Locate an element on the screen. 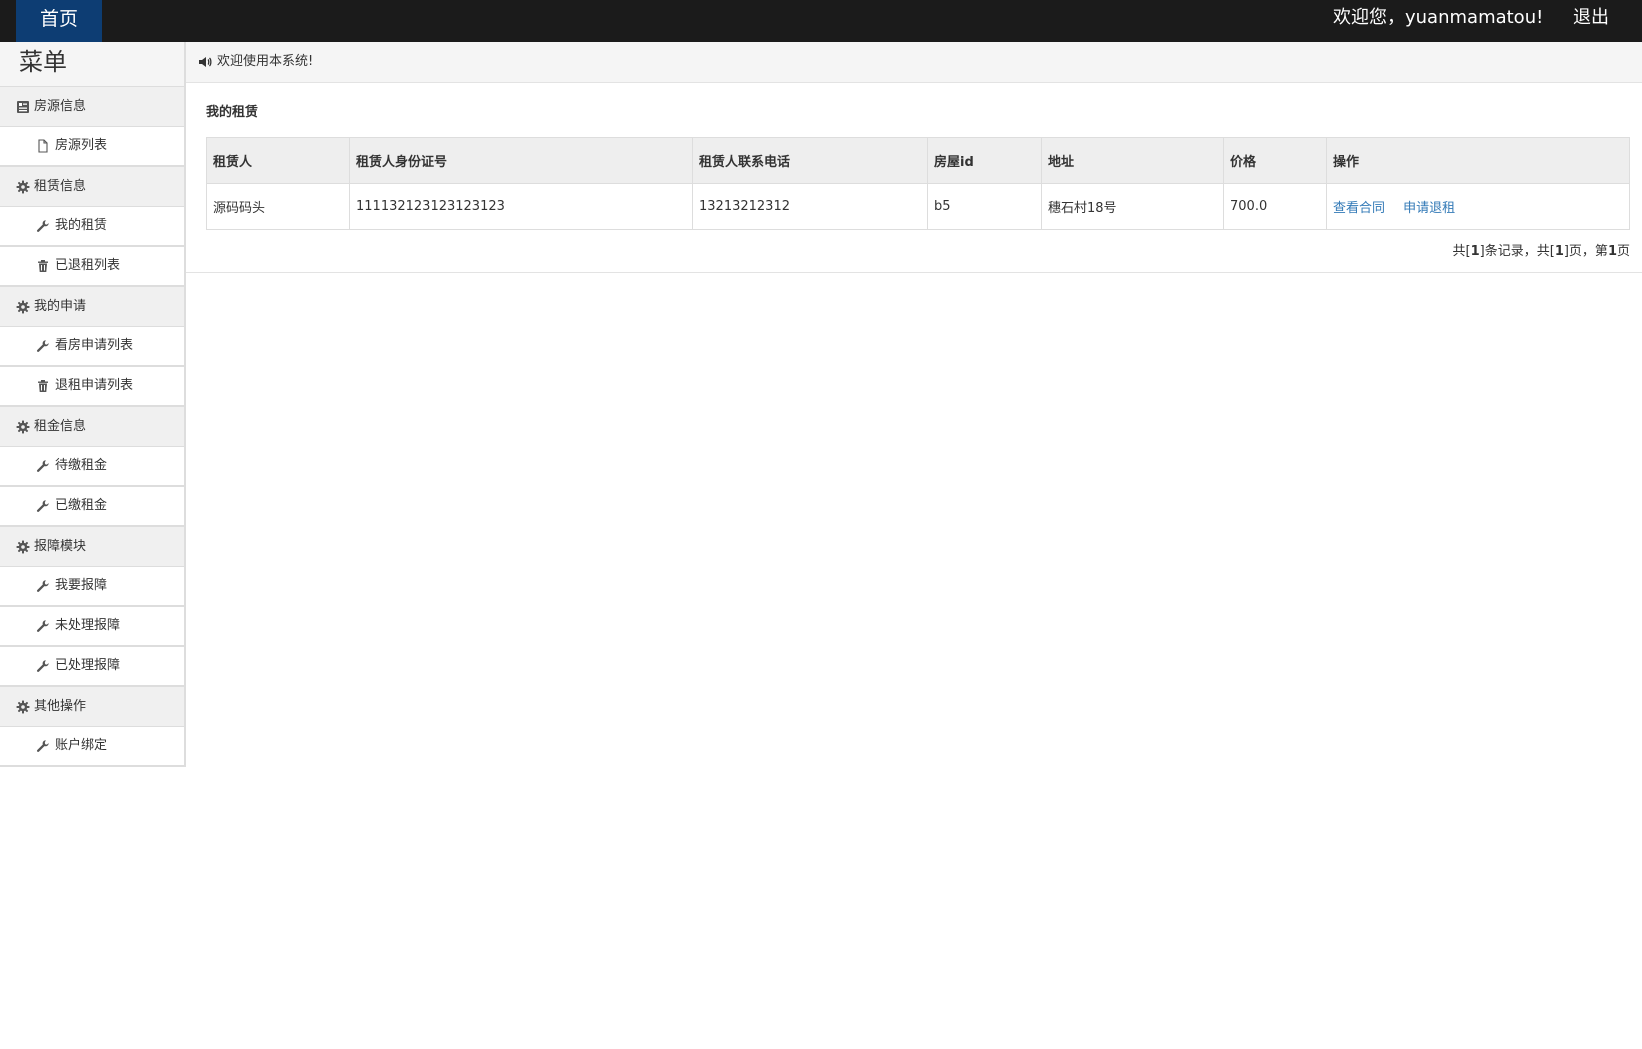 This screenshot has width=1642, height=1049. list-icon is located at coordinates (23, 107).